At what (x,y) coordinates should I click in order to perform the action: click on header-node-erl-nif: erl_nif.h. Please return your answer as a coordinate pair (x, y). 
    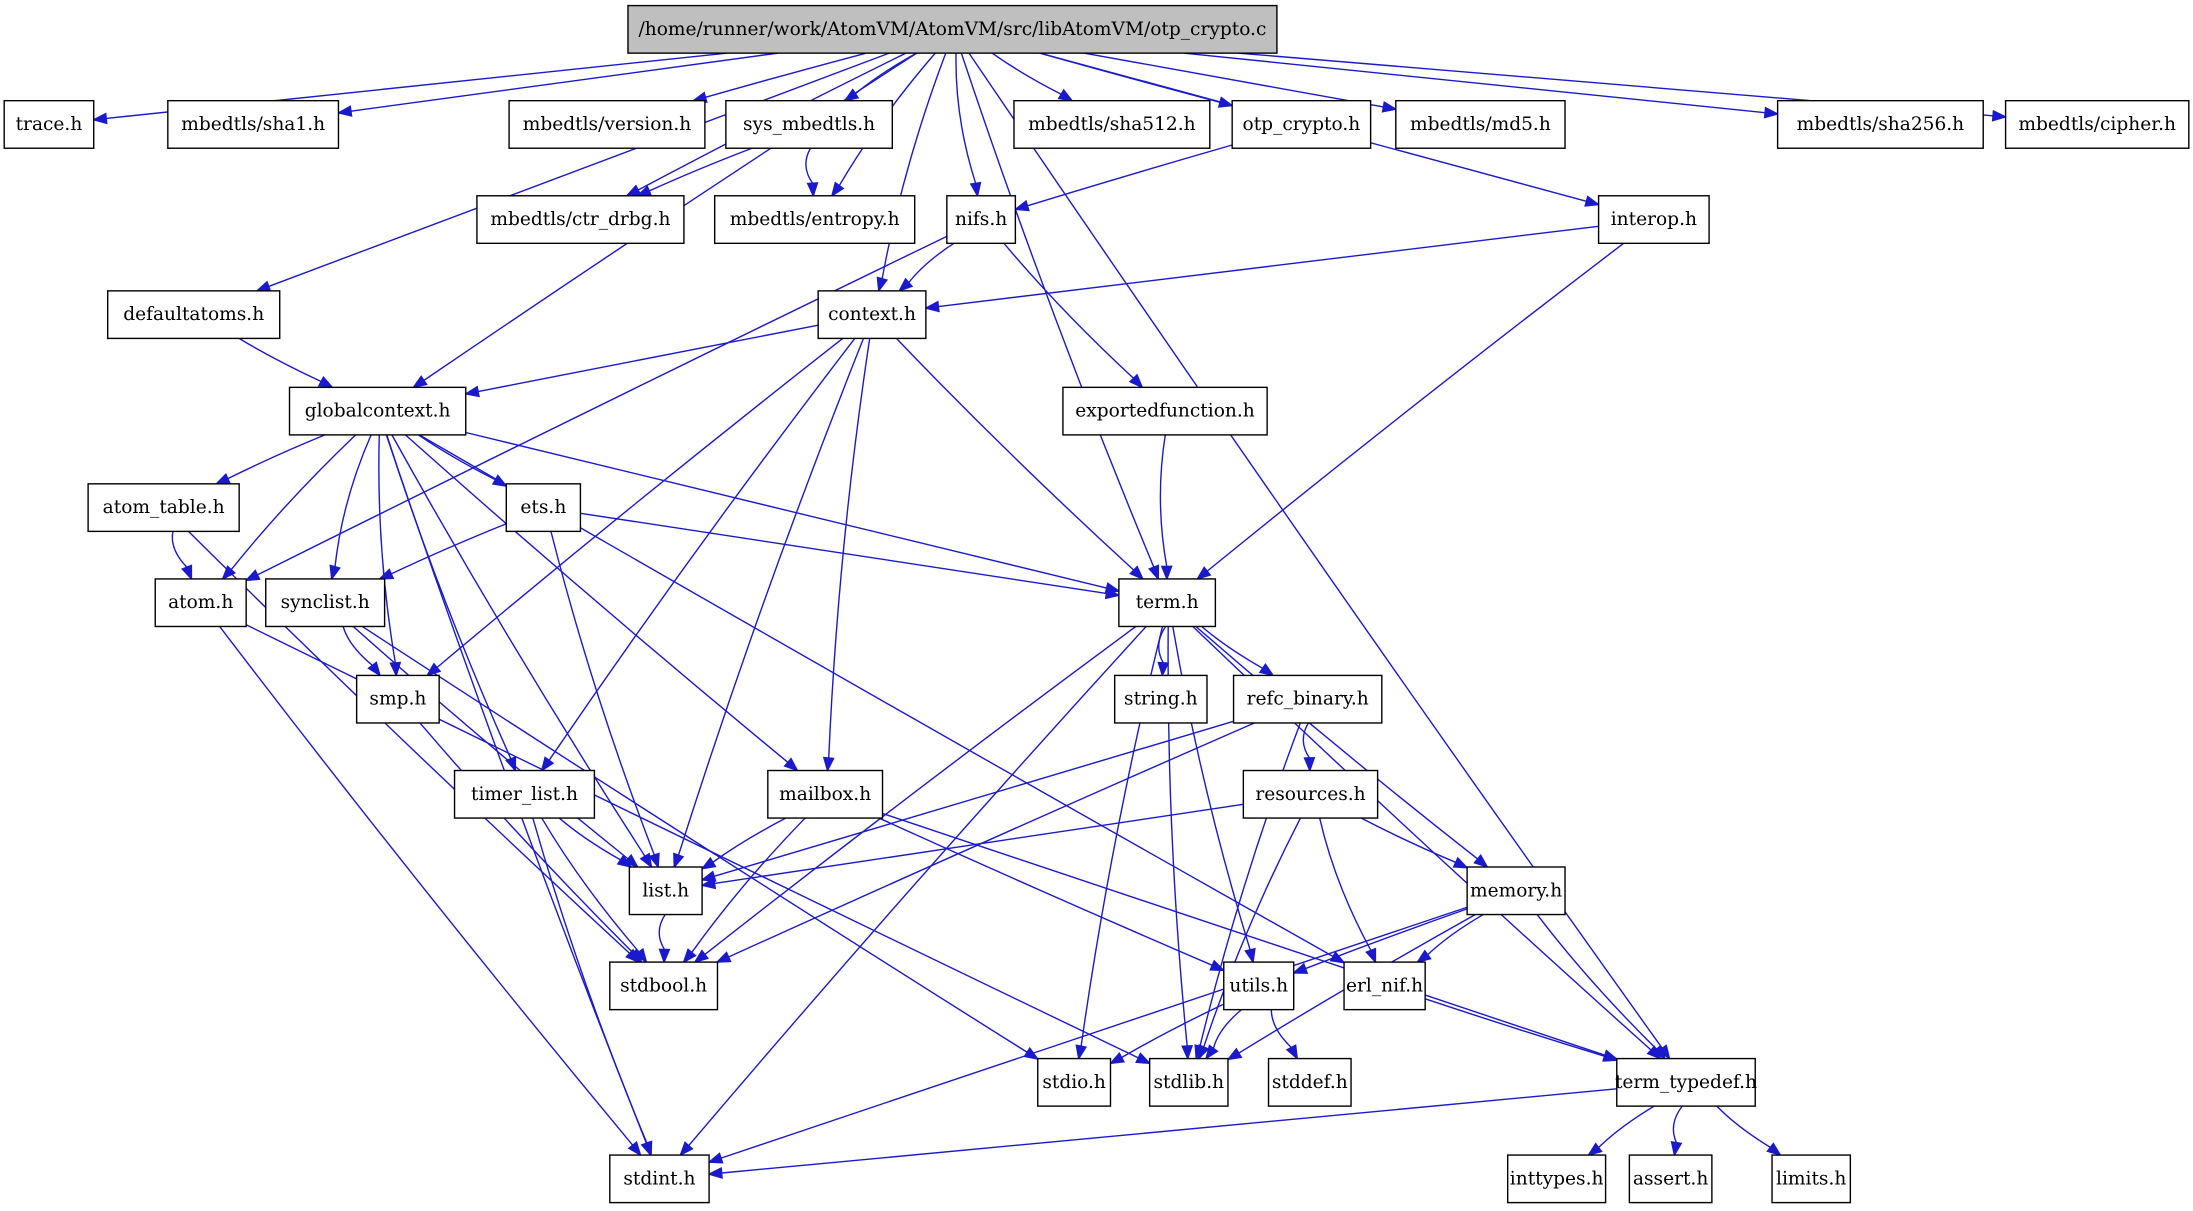
    Looking at the image, I should click on (1384, 986).